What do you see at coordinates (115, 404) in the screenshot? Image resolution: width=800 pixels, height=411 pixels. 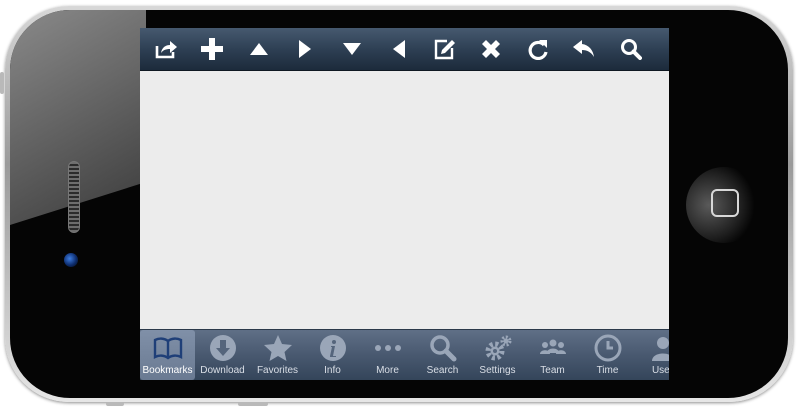 I see `power-button` at bounding box center [115, 404].